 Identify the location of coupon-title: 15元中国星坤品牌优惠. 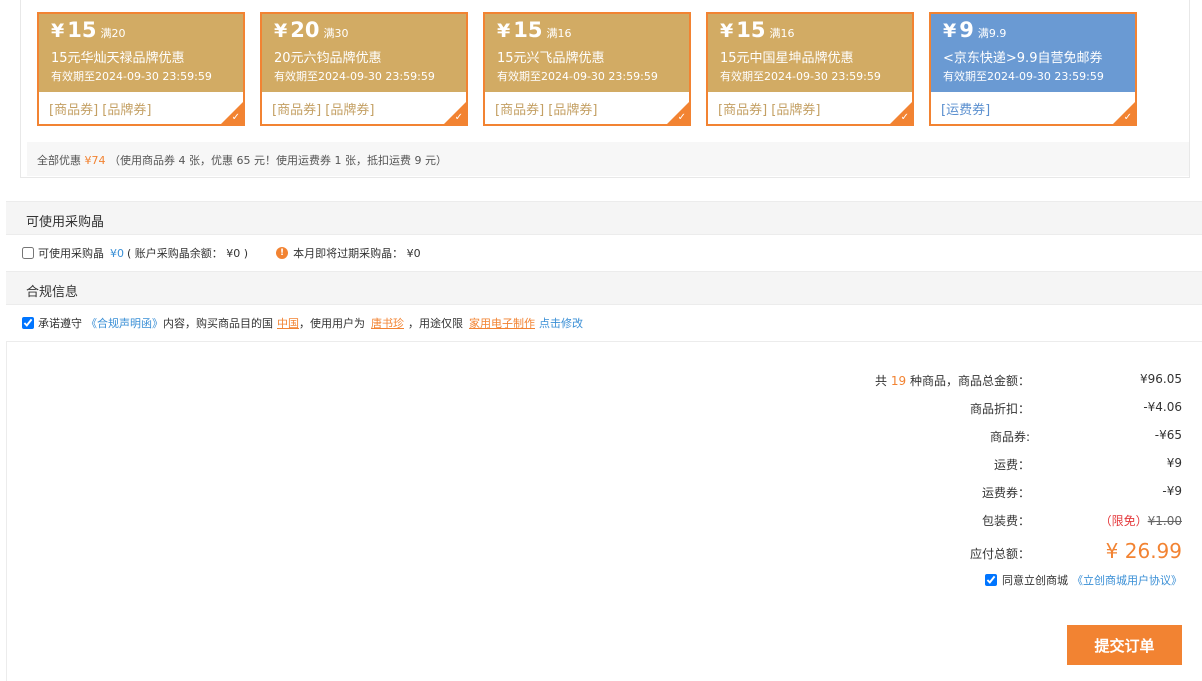
(787, 58).